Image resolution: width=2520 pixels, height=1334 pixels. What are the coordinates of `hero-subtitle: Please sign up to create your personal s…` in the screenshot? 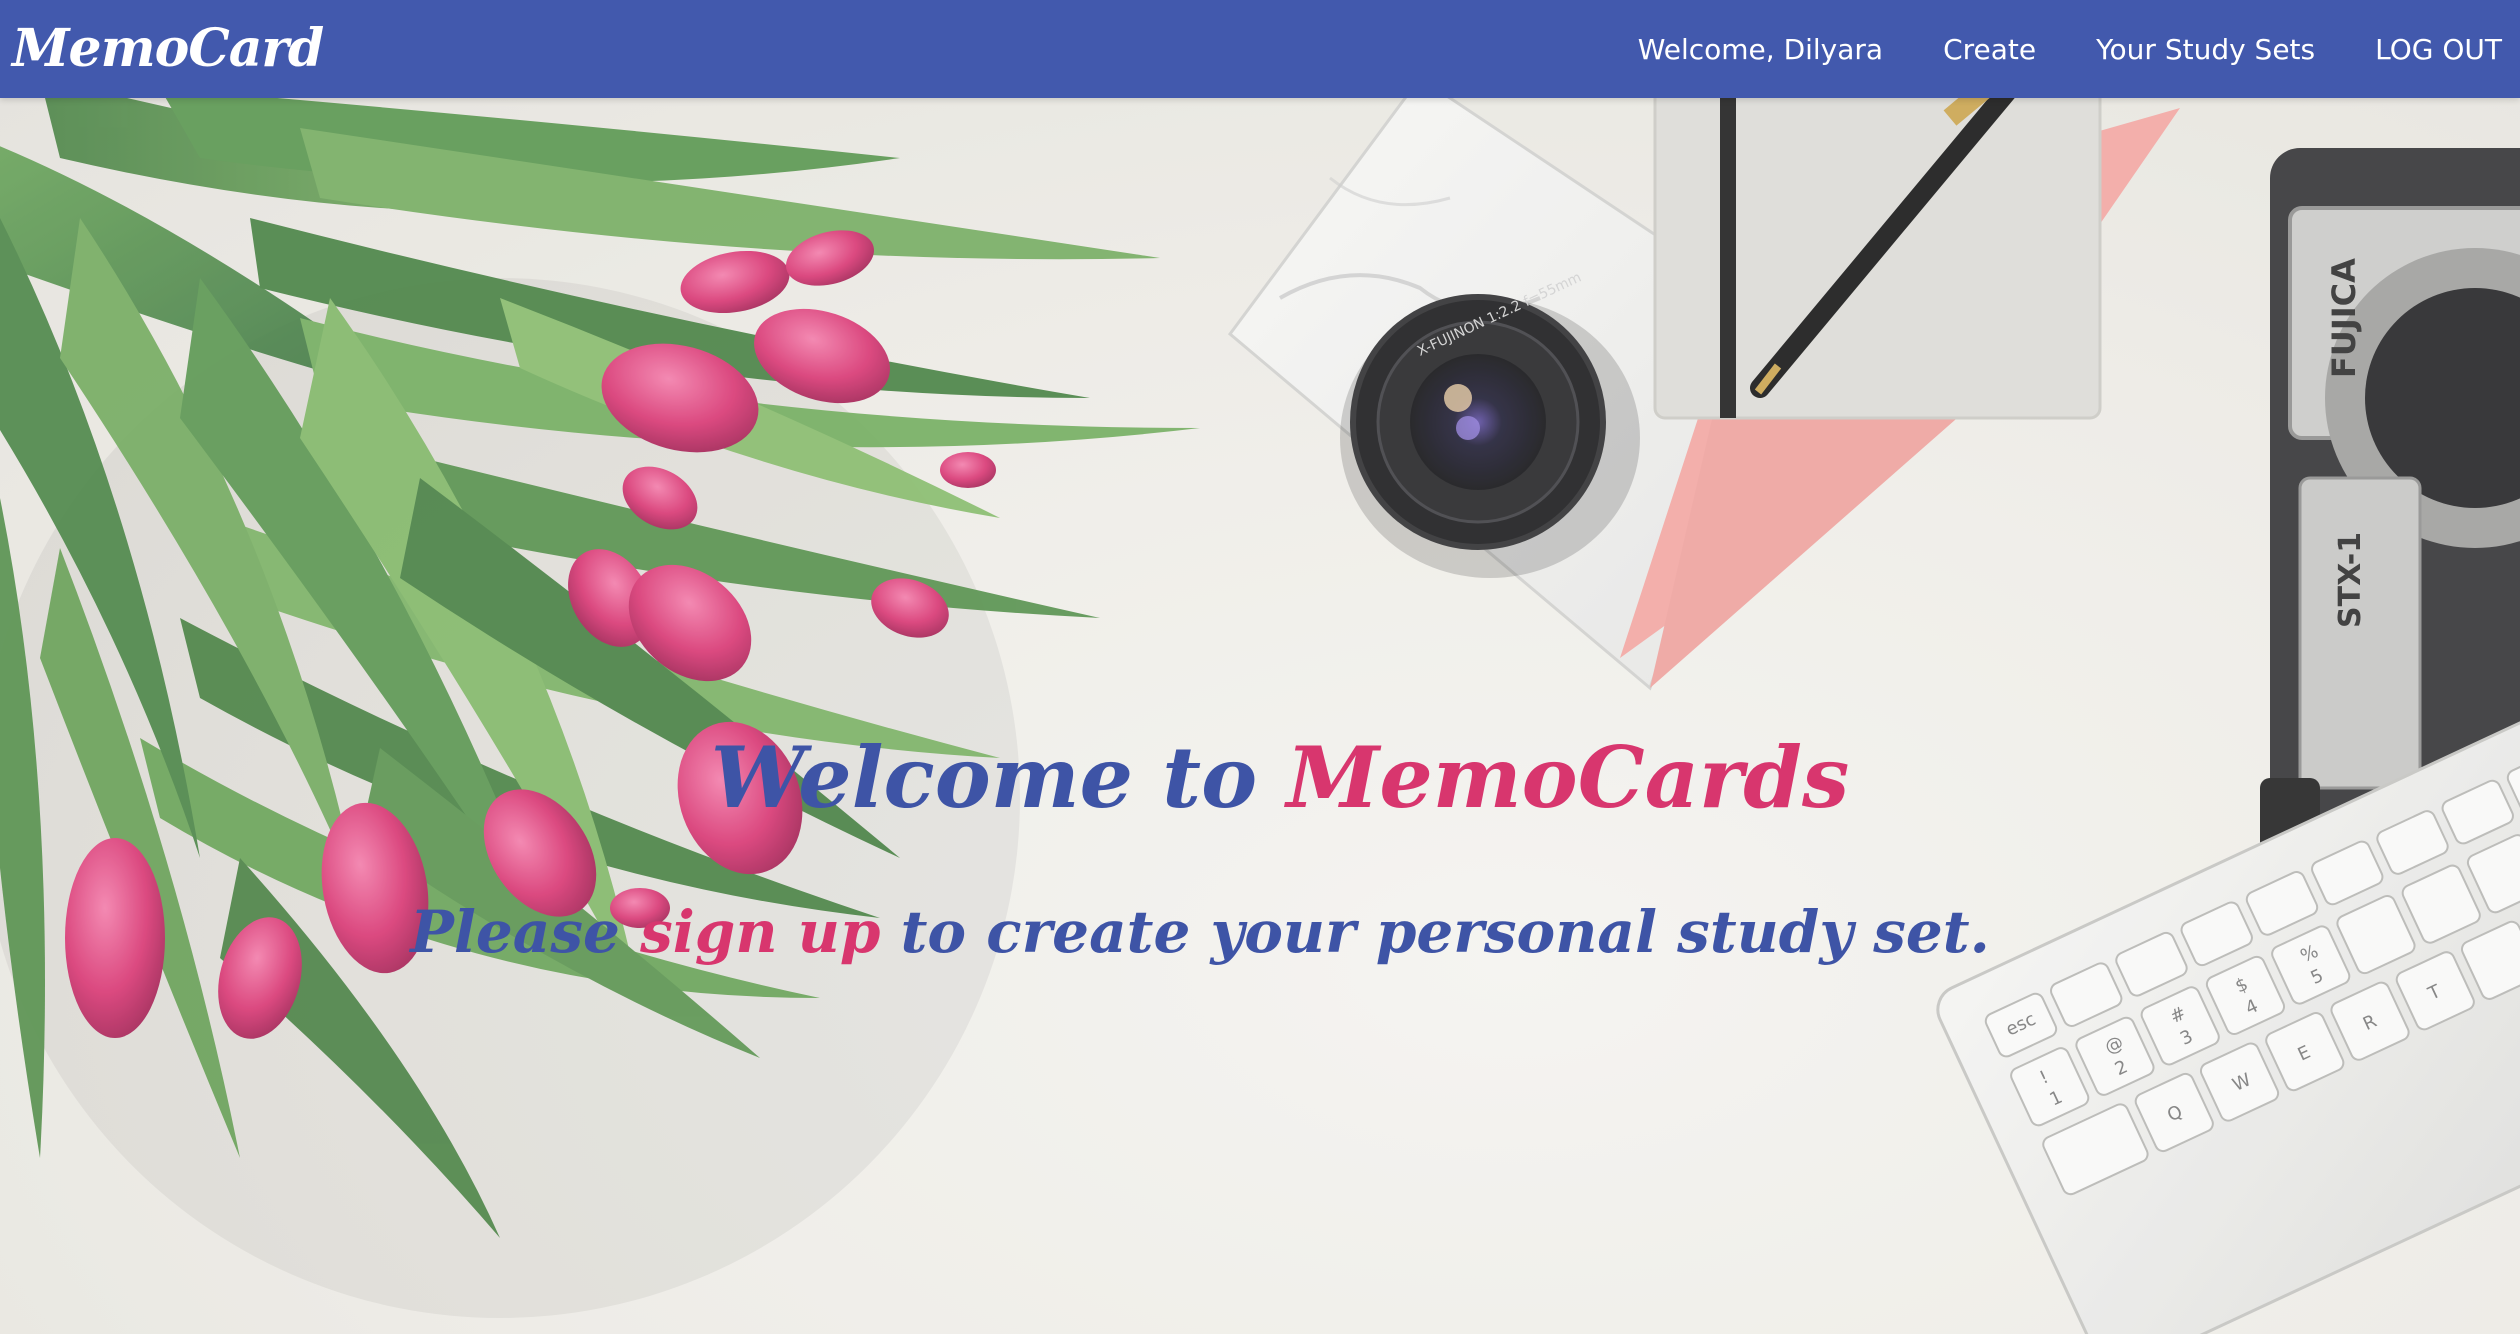 It's located at (1260, 932).